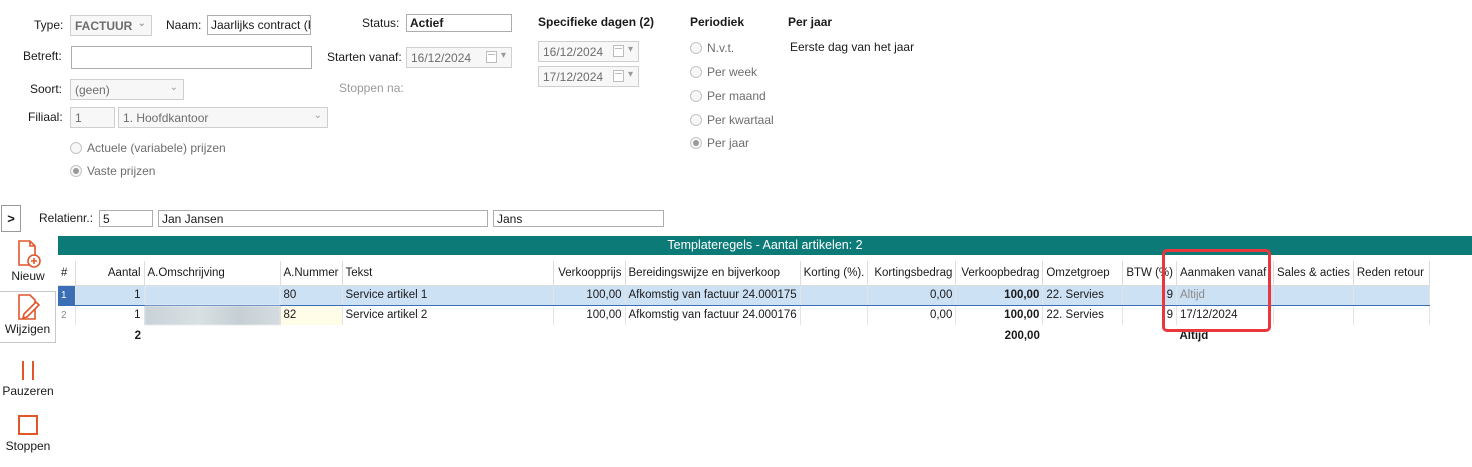 The width and height of the screenshot is (1472, 467). I want to click on radio-label: Actuele (variabele) prijzen, so click(156, 148).